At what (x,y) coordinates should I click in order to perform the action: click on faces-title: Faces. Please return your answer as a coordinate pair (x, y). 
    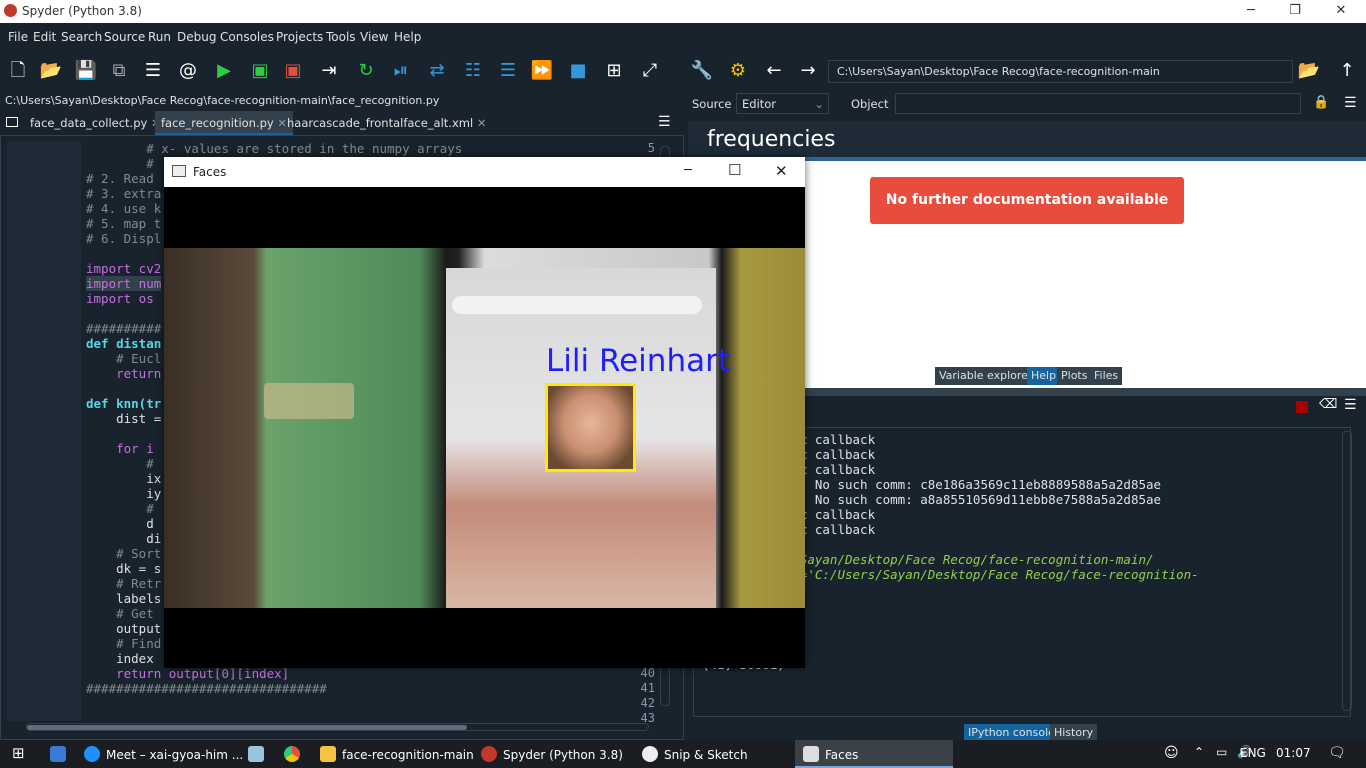
    Looking at the image, I should click on (210, 172).